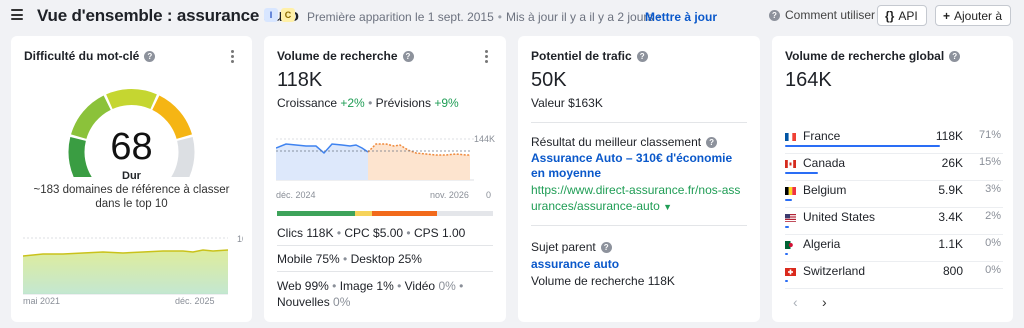 This screenshot has width=1024, height=328. I want to click on country-share: 15%, so click(989, 162).